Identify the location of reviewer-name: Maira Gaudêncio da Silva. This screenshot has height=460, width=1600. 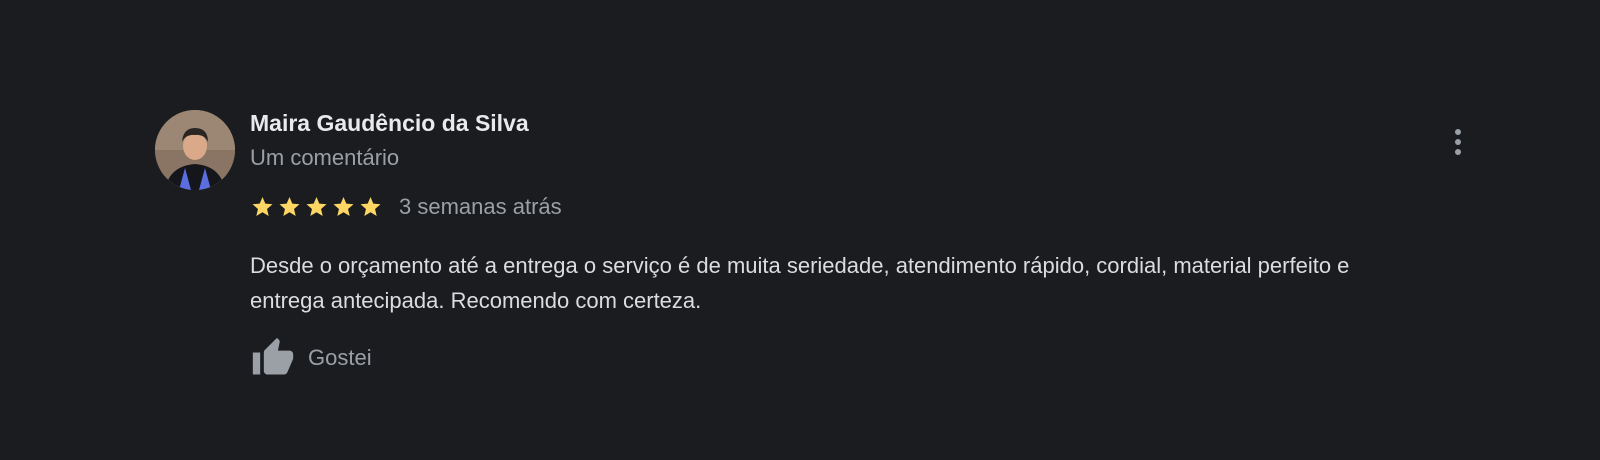
(389, 123).